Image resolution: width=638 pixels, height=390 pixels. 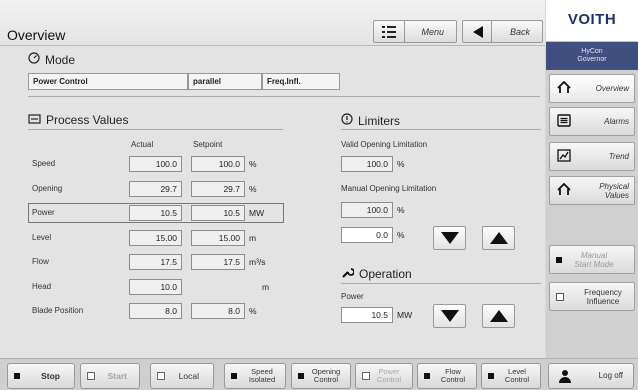 What do you see at coordinates (592, 121) in the screenshot?
I see `nav-alarms: Alarms` at bounding box center [592, 121].